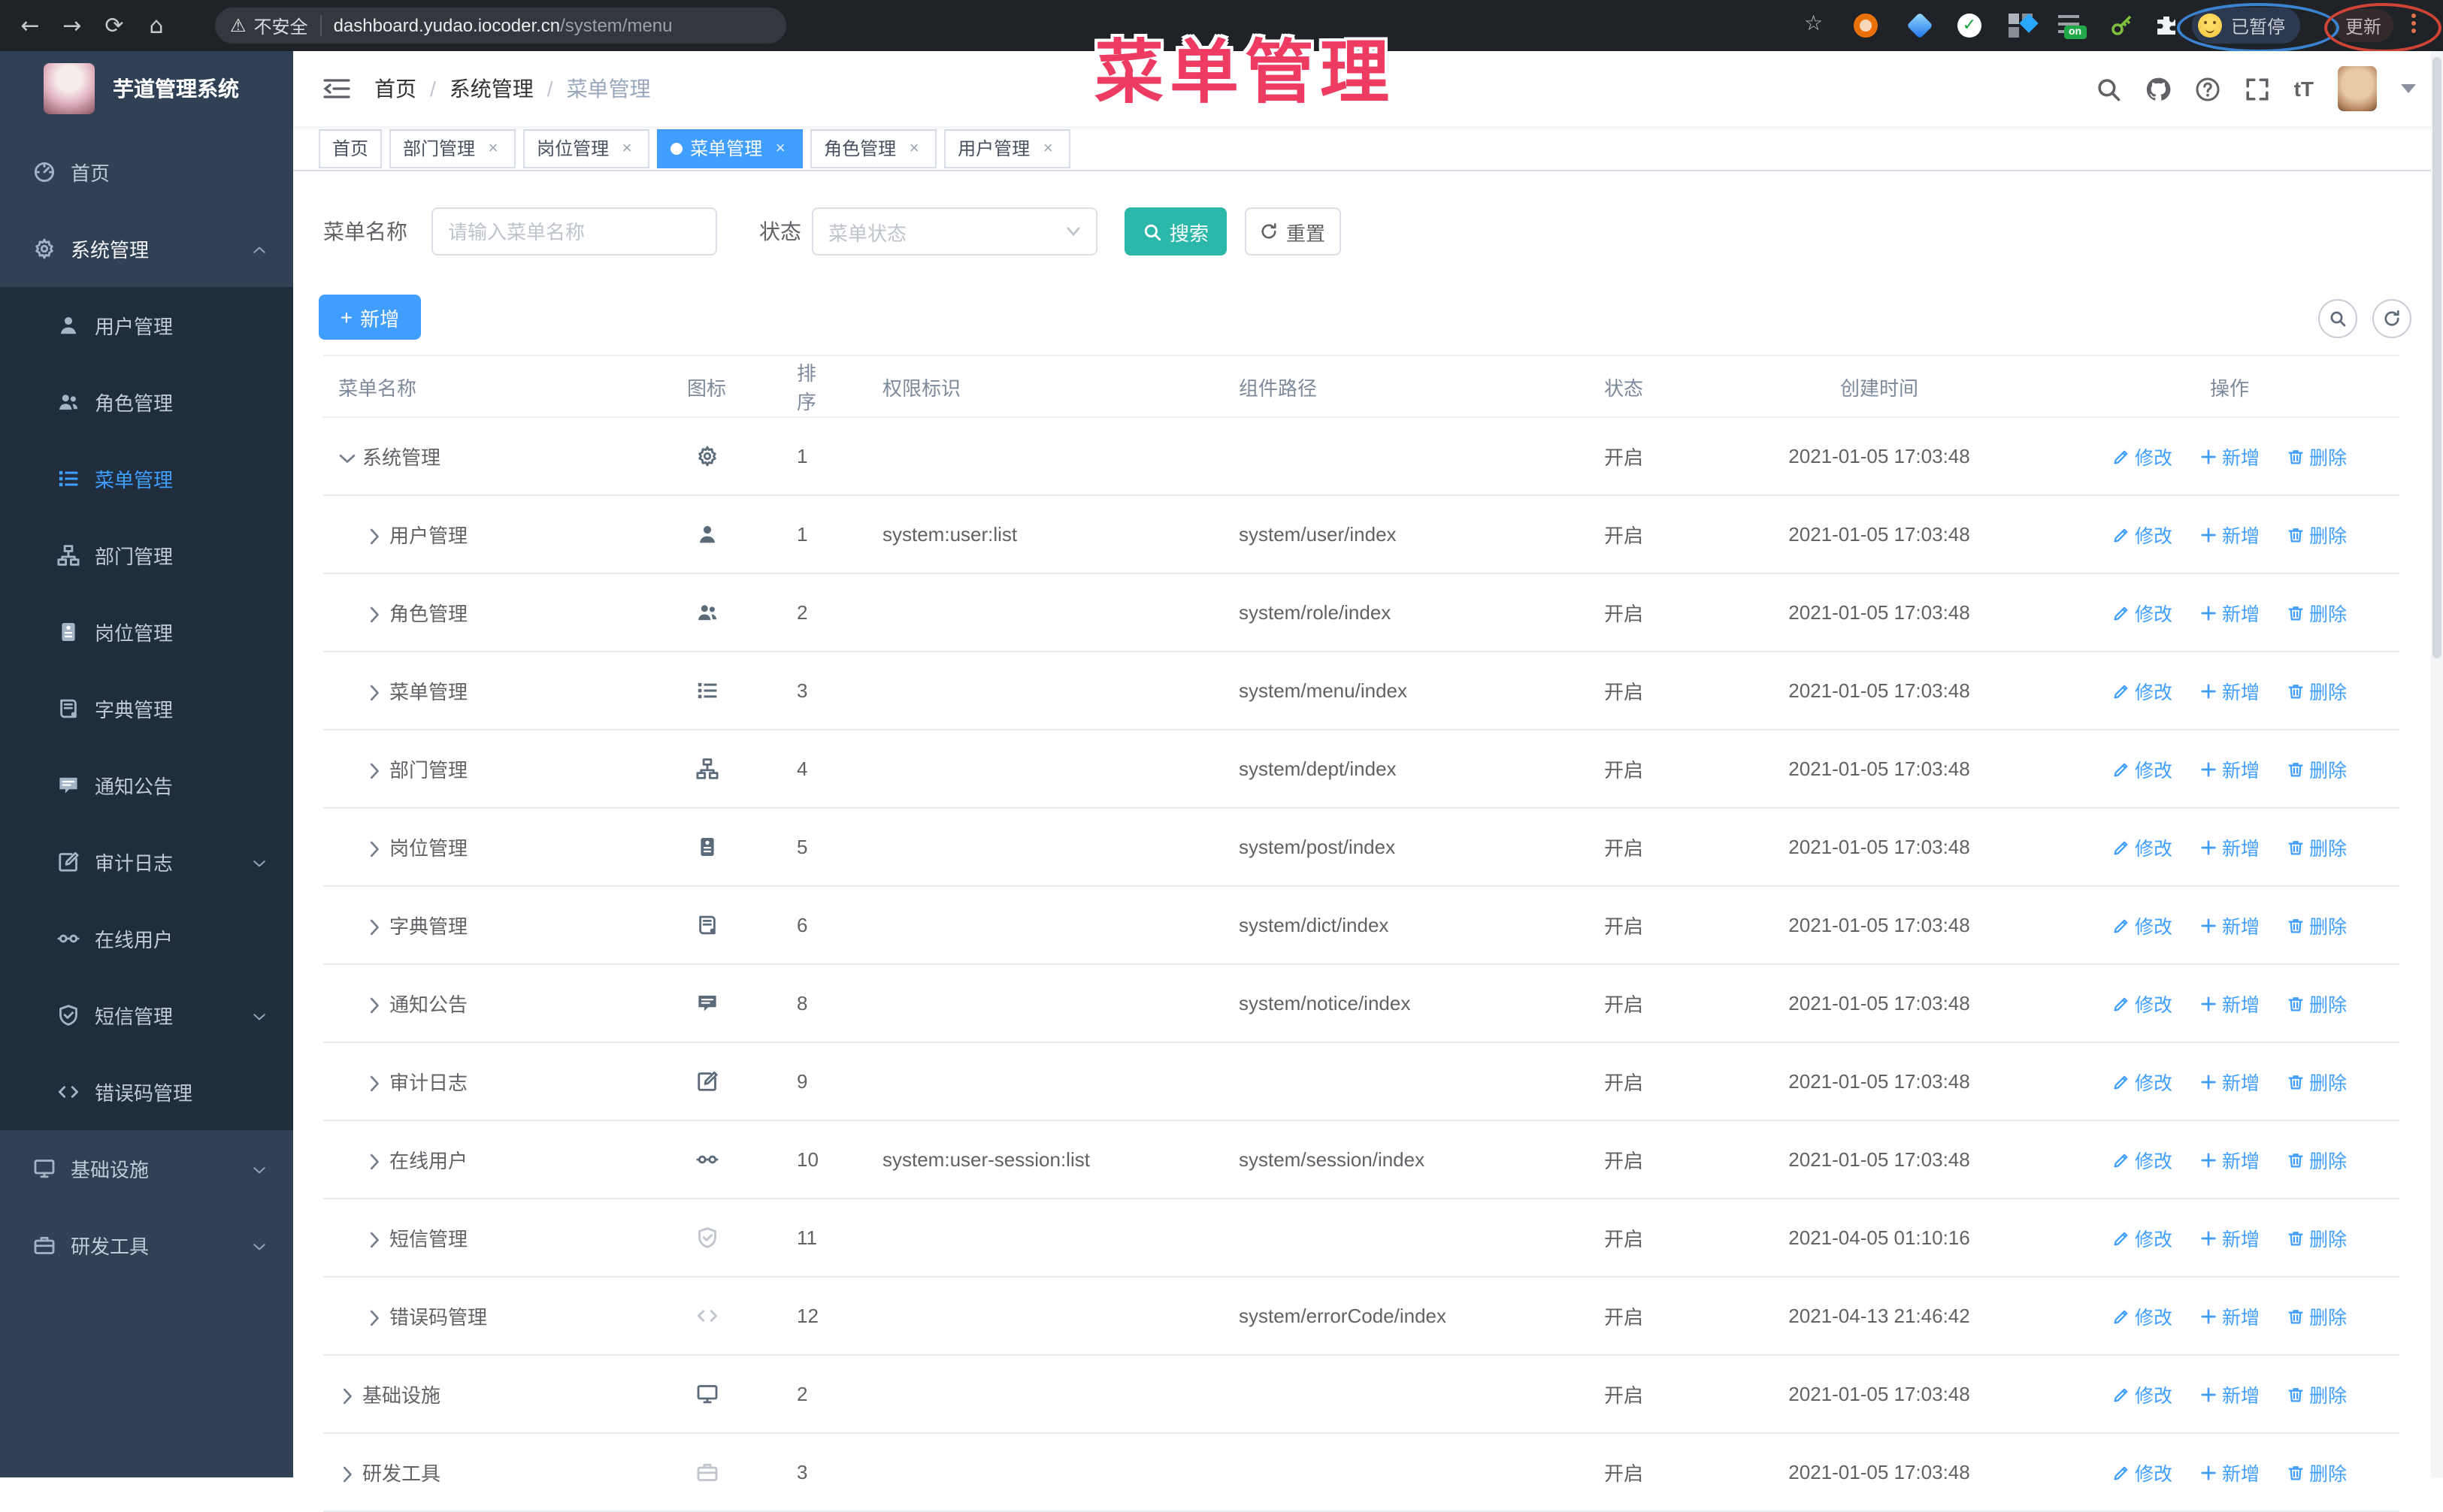 The width and height of the screenshot is (2443, 1512). What do you see at coordinates (1919, 26) in the screenshot?
I see `extension-gem-icon` at bounding box center [1919, 26].